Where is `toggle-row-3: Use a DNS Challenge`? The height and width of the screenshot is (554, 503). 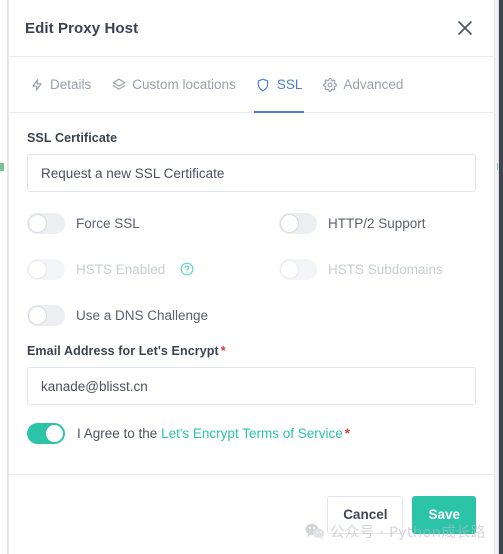 toggle-row-3: Use a DNS Challenge is located at coordinates (251, 315).